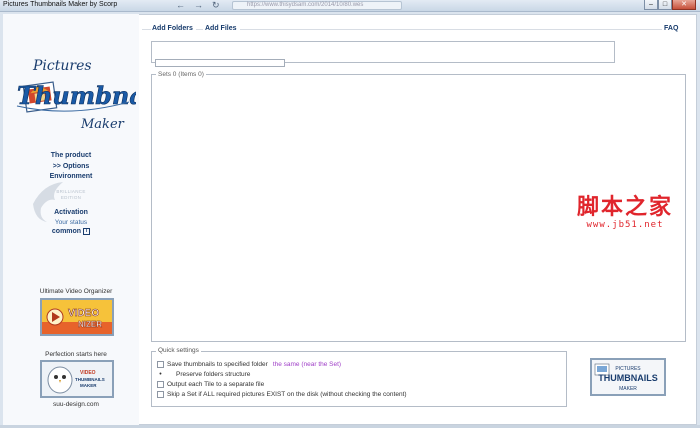  I want to click on output-each-tile-checkbox, so click(160, 384).